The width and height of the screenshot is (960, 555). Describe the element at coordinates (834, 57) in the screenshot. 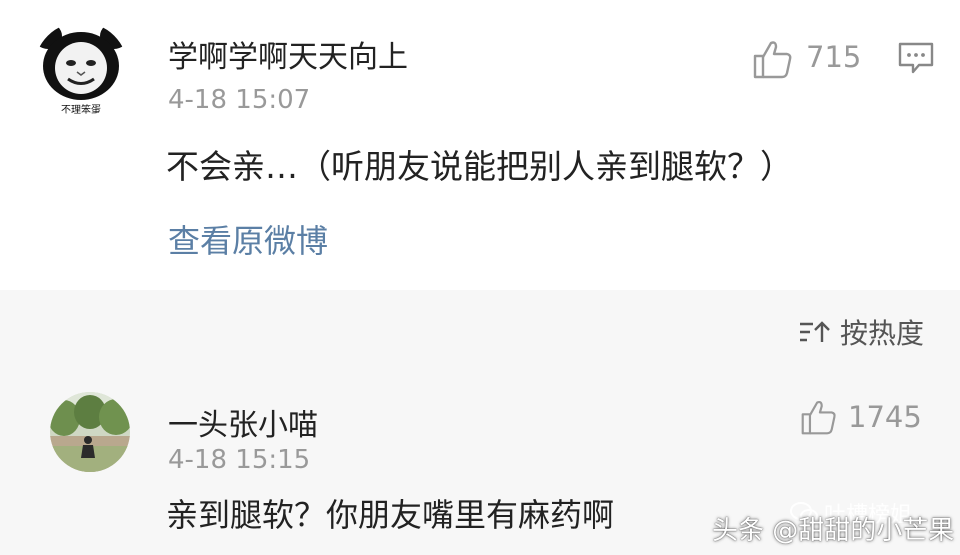

I see `post-like-count: 715` at that location.